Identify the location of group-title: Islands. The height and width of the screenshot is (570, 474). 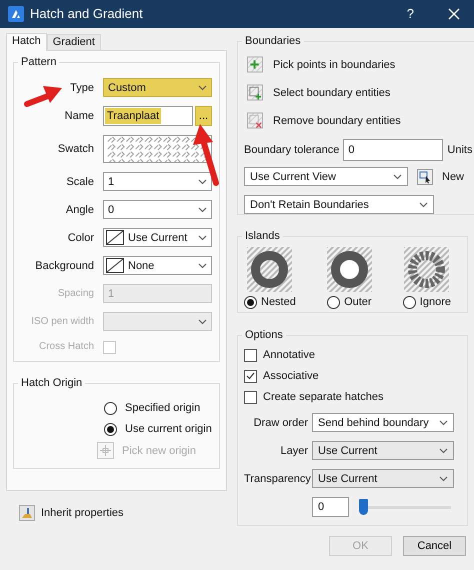
(262, 236).